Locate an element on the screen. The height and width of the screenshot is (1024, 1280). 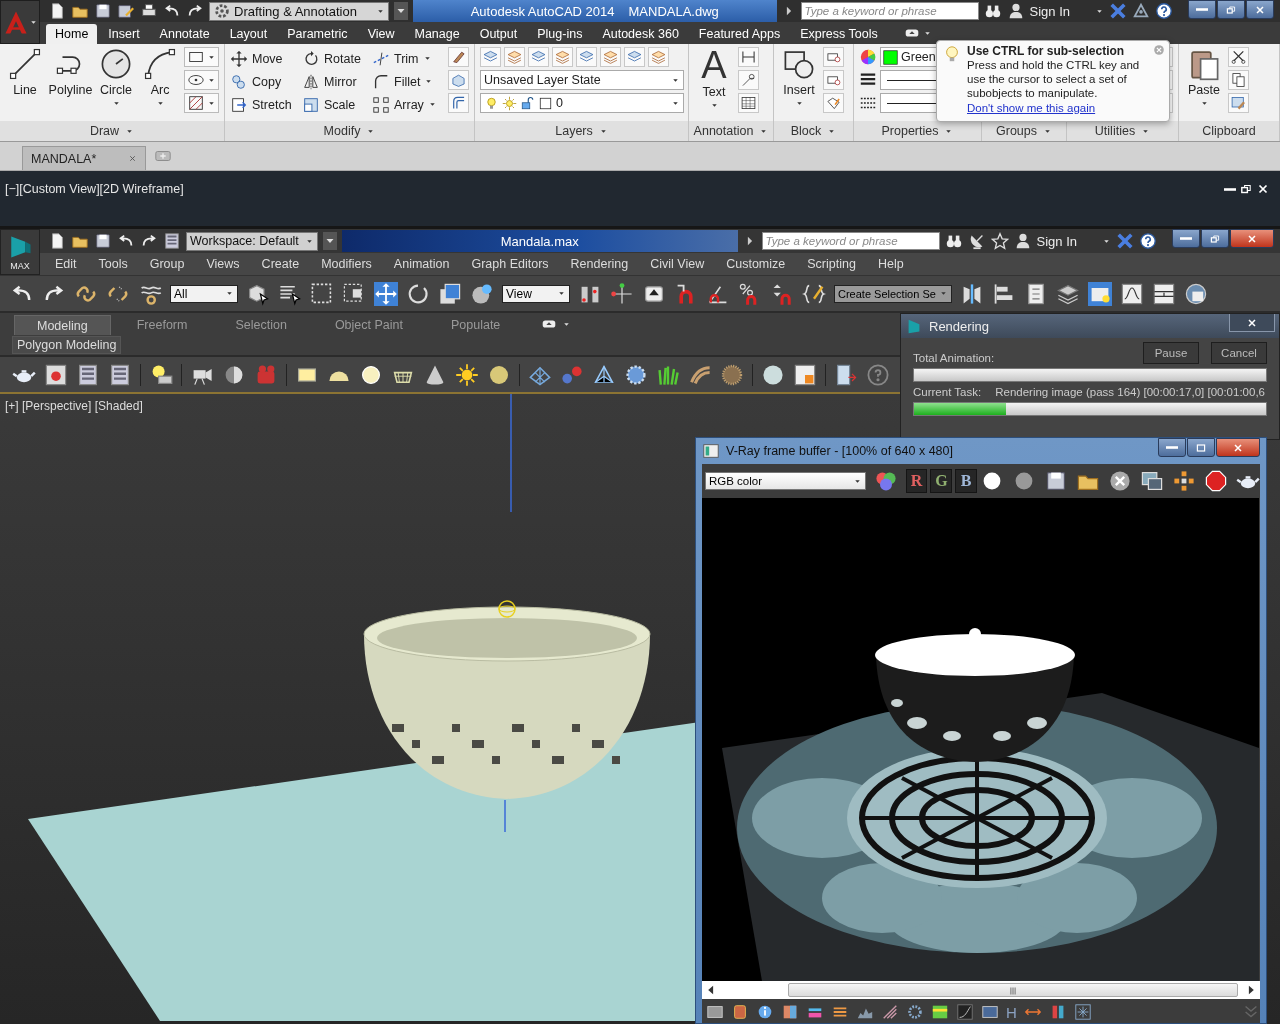
ribbon-tab: Autodesk 360 is located at coordinates (640, 34).